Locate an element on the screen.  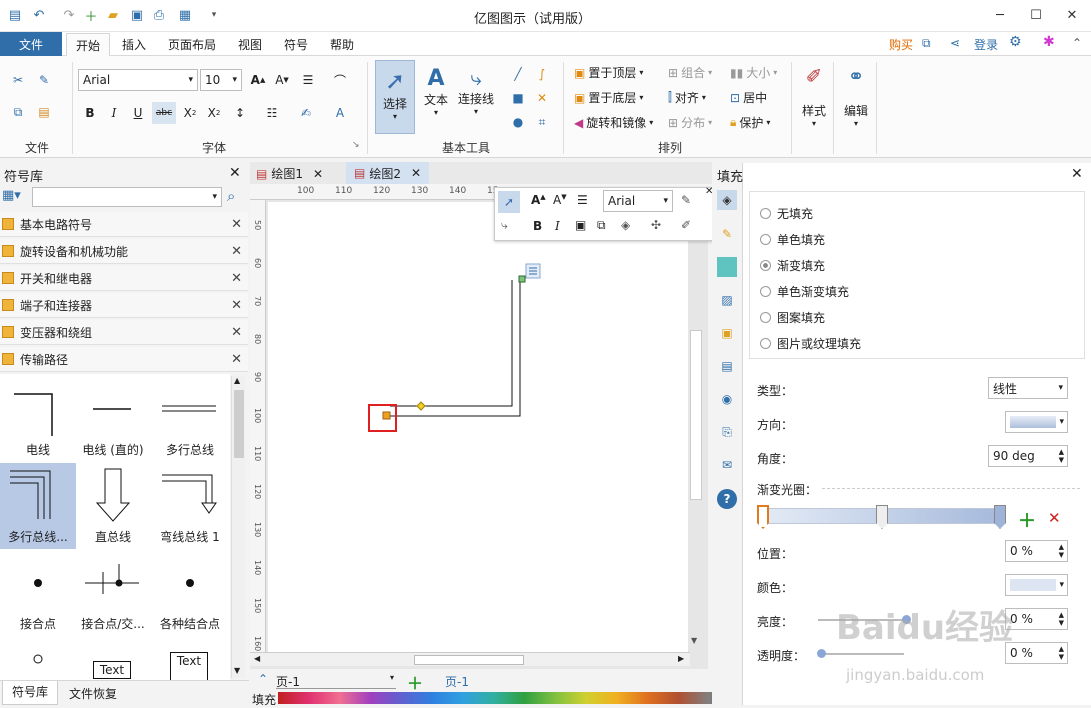
float-bold-icon: B is located at coordinates (537, 226).